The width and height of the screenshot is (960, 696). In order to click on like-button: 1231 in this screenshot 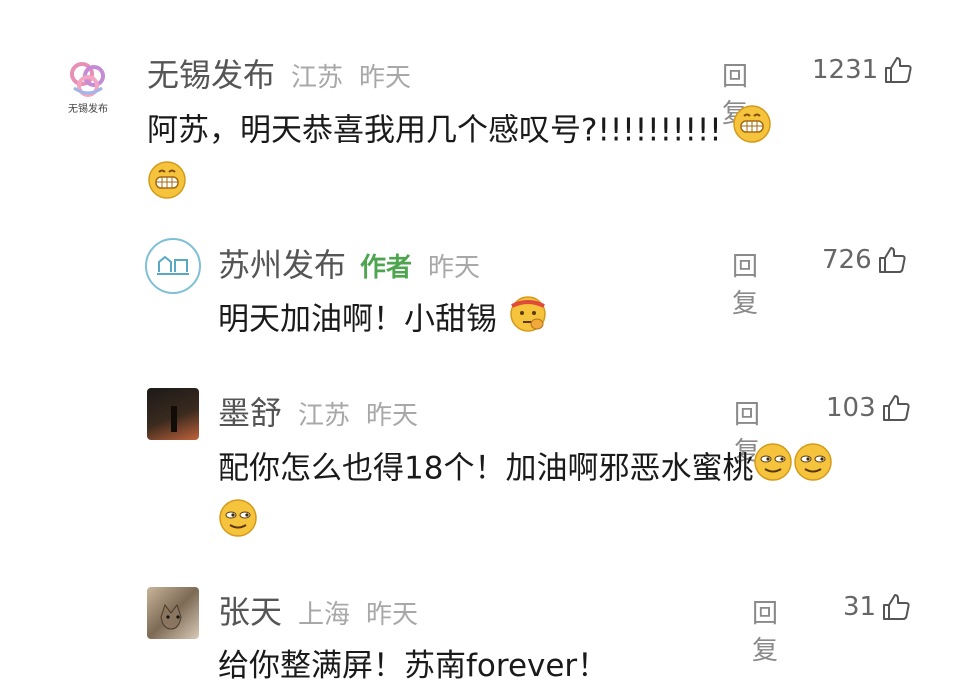, I will do `click(863, 70)`.